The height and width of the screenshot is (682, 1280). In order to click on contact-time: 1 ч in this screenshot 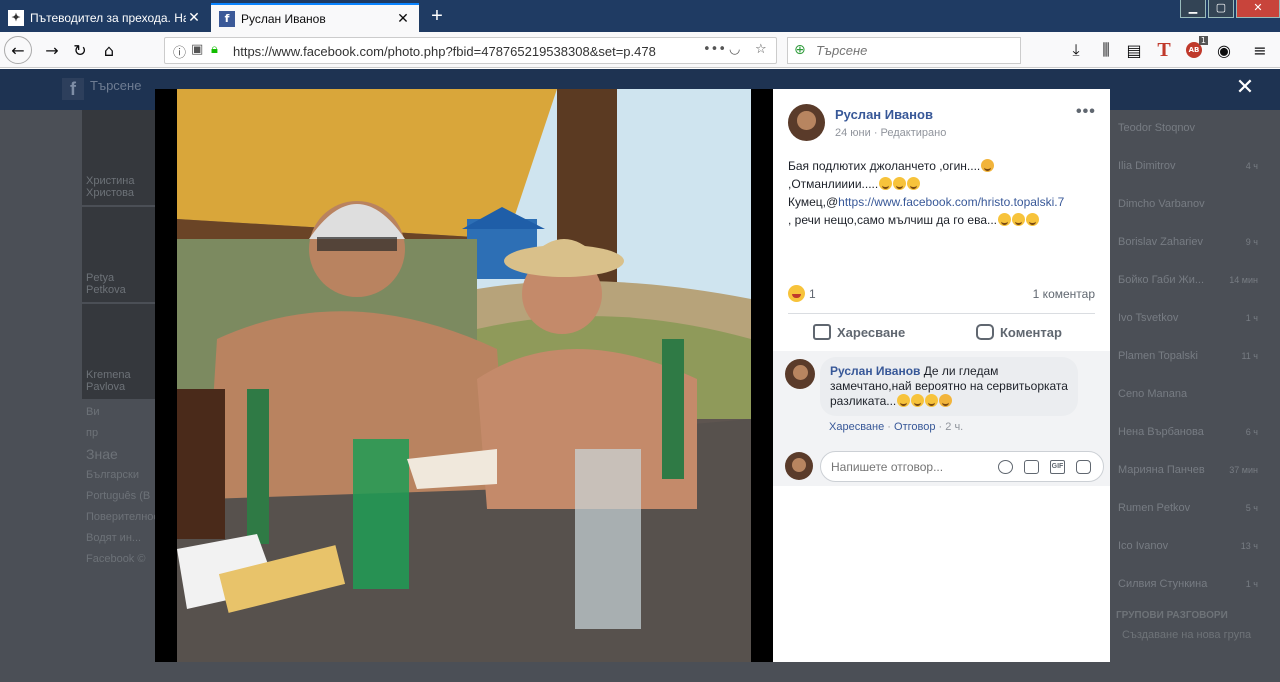, I will do `click(1251, 318)`.